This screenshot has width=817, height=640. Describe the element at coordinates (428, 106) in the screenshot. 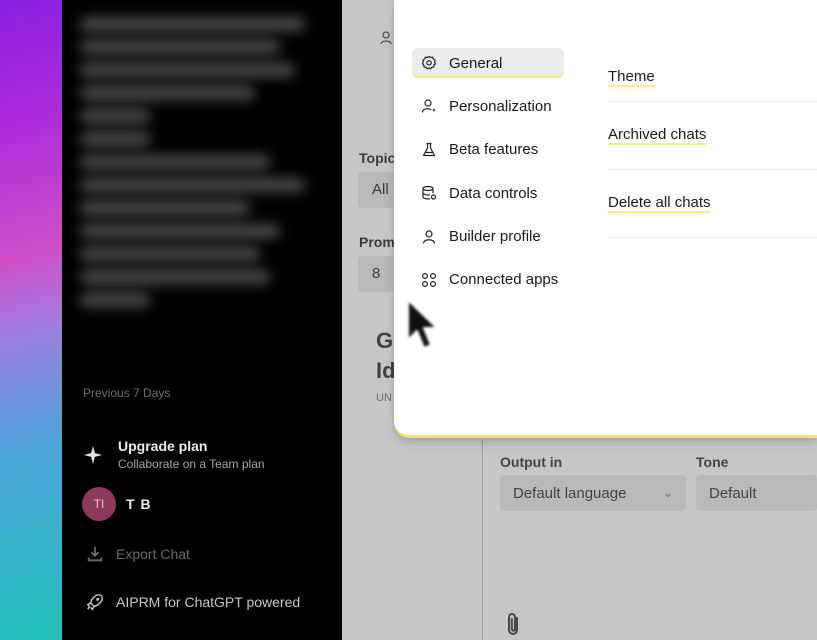

I see `person-sparkle-icon` at that location.